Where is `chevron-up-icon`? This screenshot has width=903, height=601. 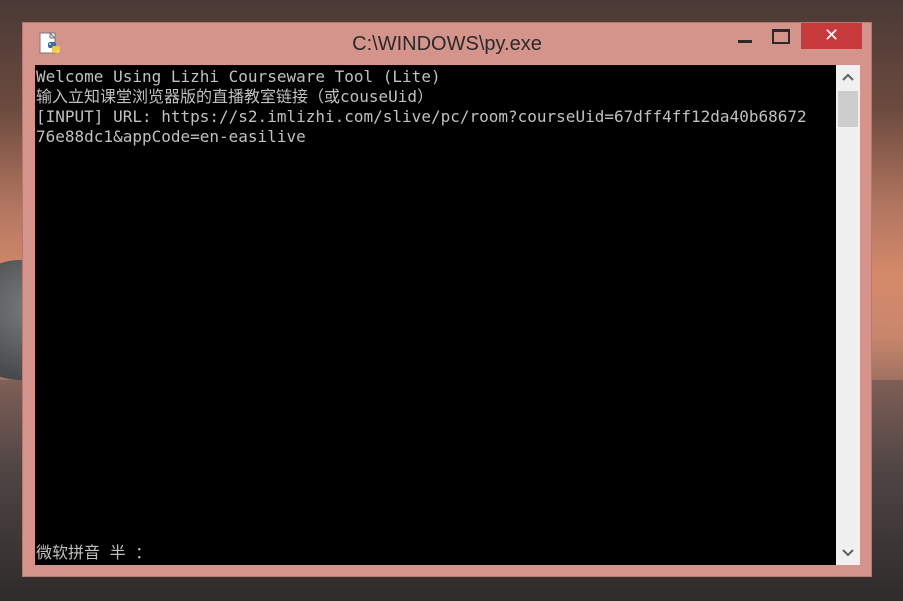 chevron-up-icon is located at coordinates (848, 77).